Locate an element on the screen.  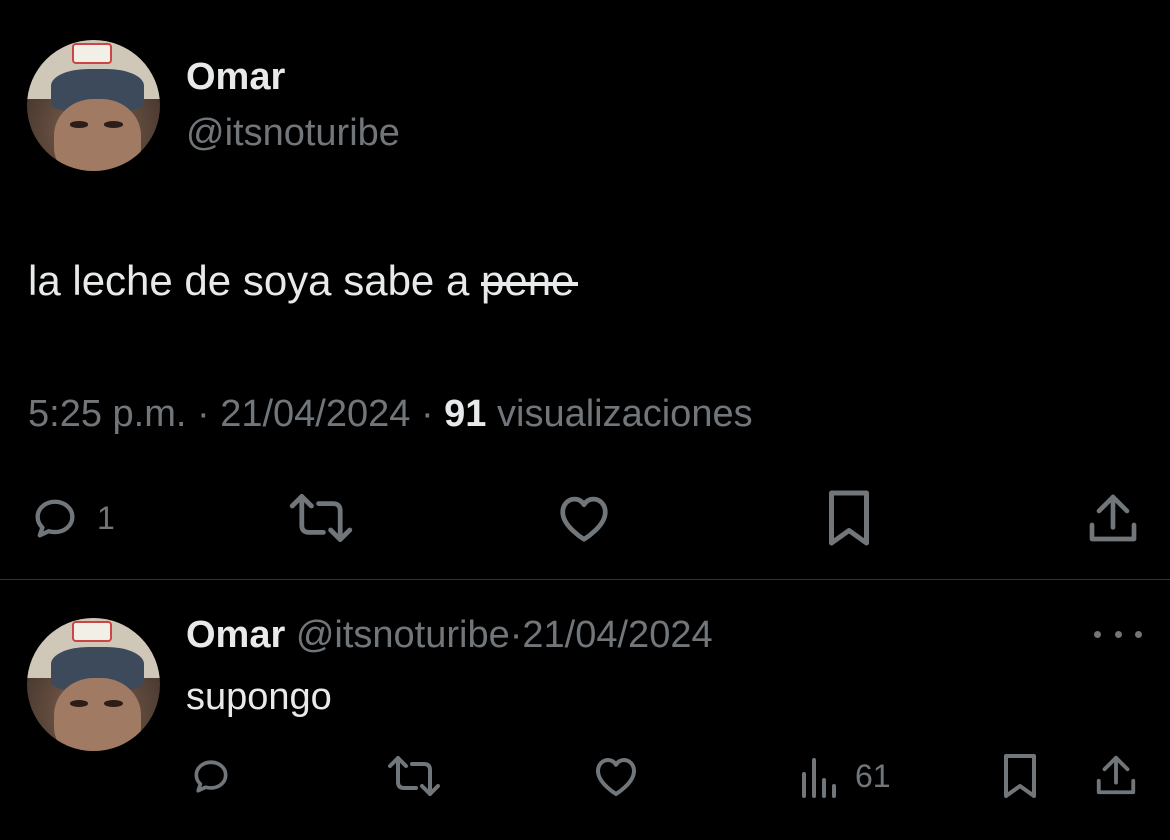
views-label: visualizaciones is located at coordinates (619, 414).